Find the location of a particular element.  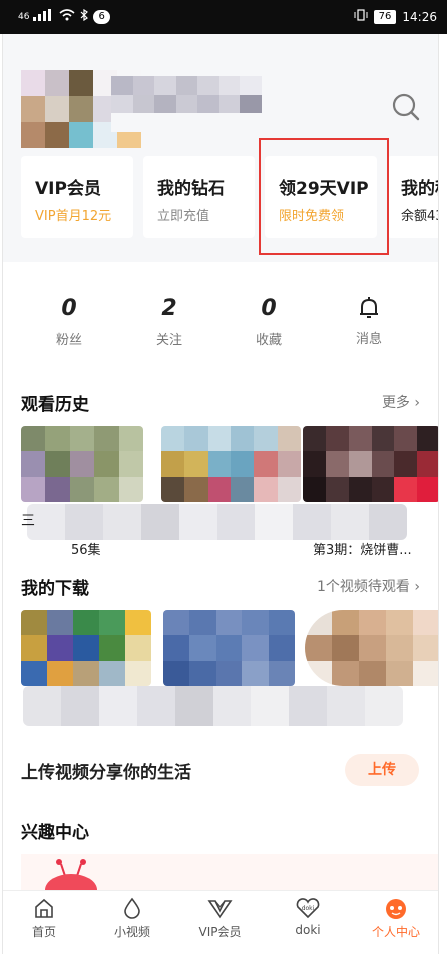

diamond-card: 我的钻石 立即充值 is located at coordinates (199, 197).